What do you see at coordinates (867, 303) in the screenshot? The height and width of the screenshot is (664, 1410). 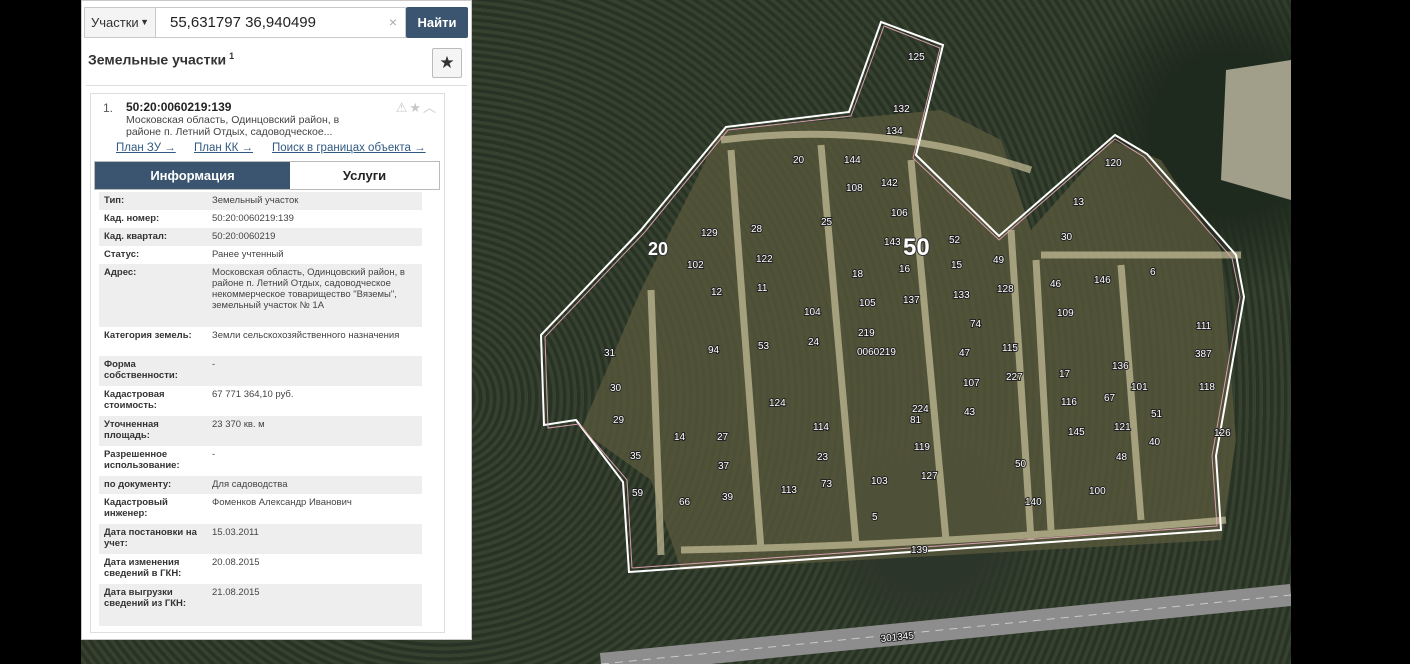 I see `plot-number-label: 105` at bounding box center [867, 303].